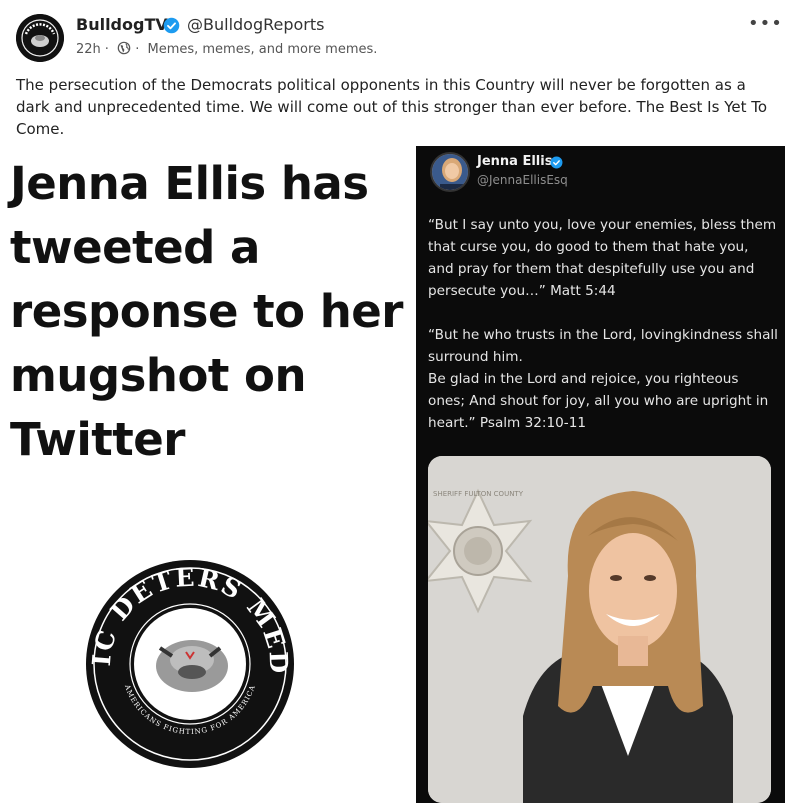 This screenshot has height=803, width=789. I want to click on tweet-author-name: Jenna Ellis, so click(515, 161).